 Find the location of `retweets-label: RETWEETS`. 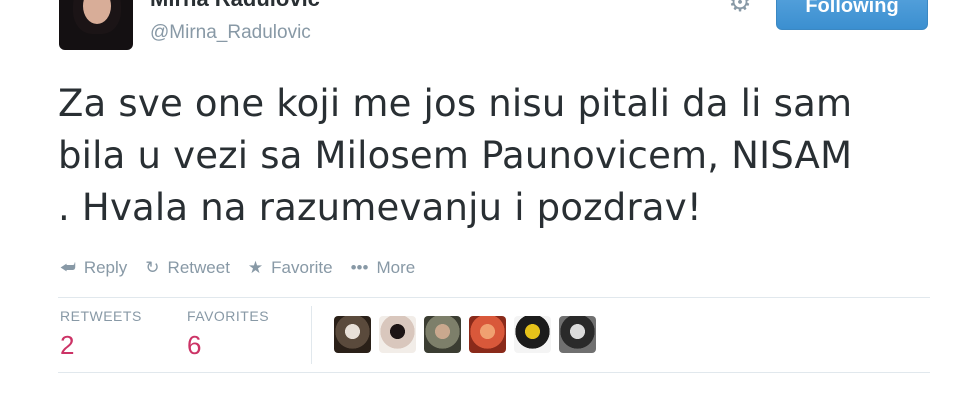

retweets-label: RETWEETS is located at coordinates (101, 316).